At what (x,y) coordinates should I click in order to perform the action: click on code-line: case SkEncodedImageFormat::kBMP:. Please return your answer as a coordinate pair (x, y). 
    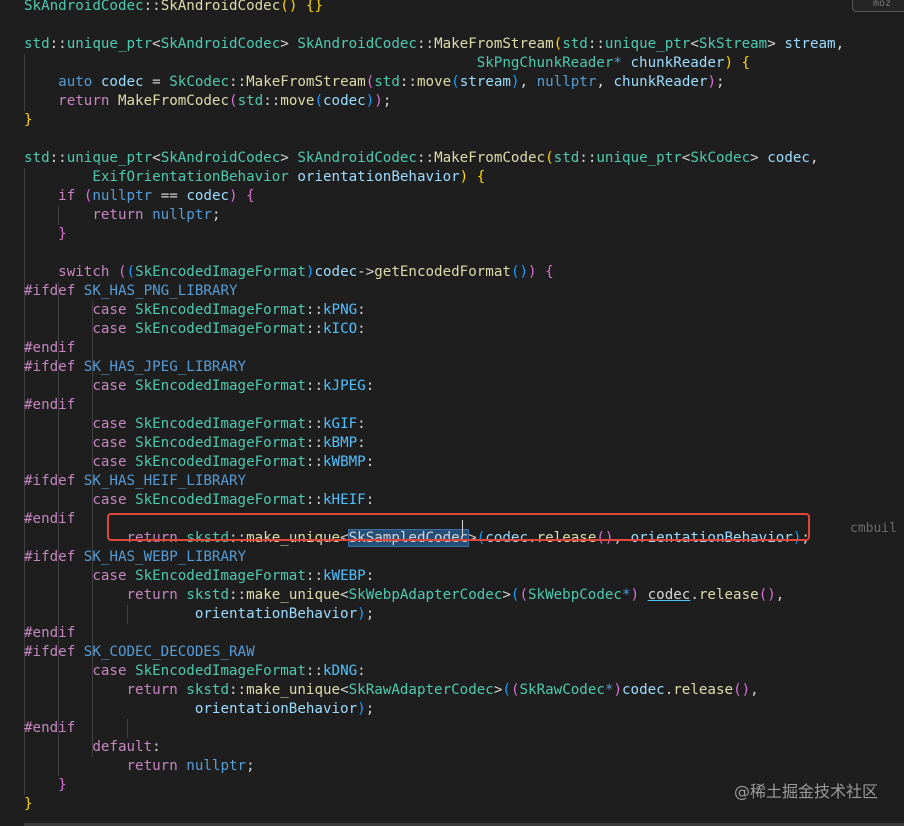
    Looking at the image, I should click on (194, 443).